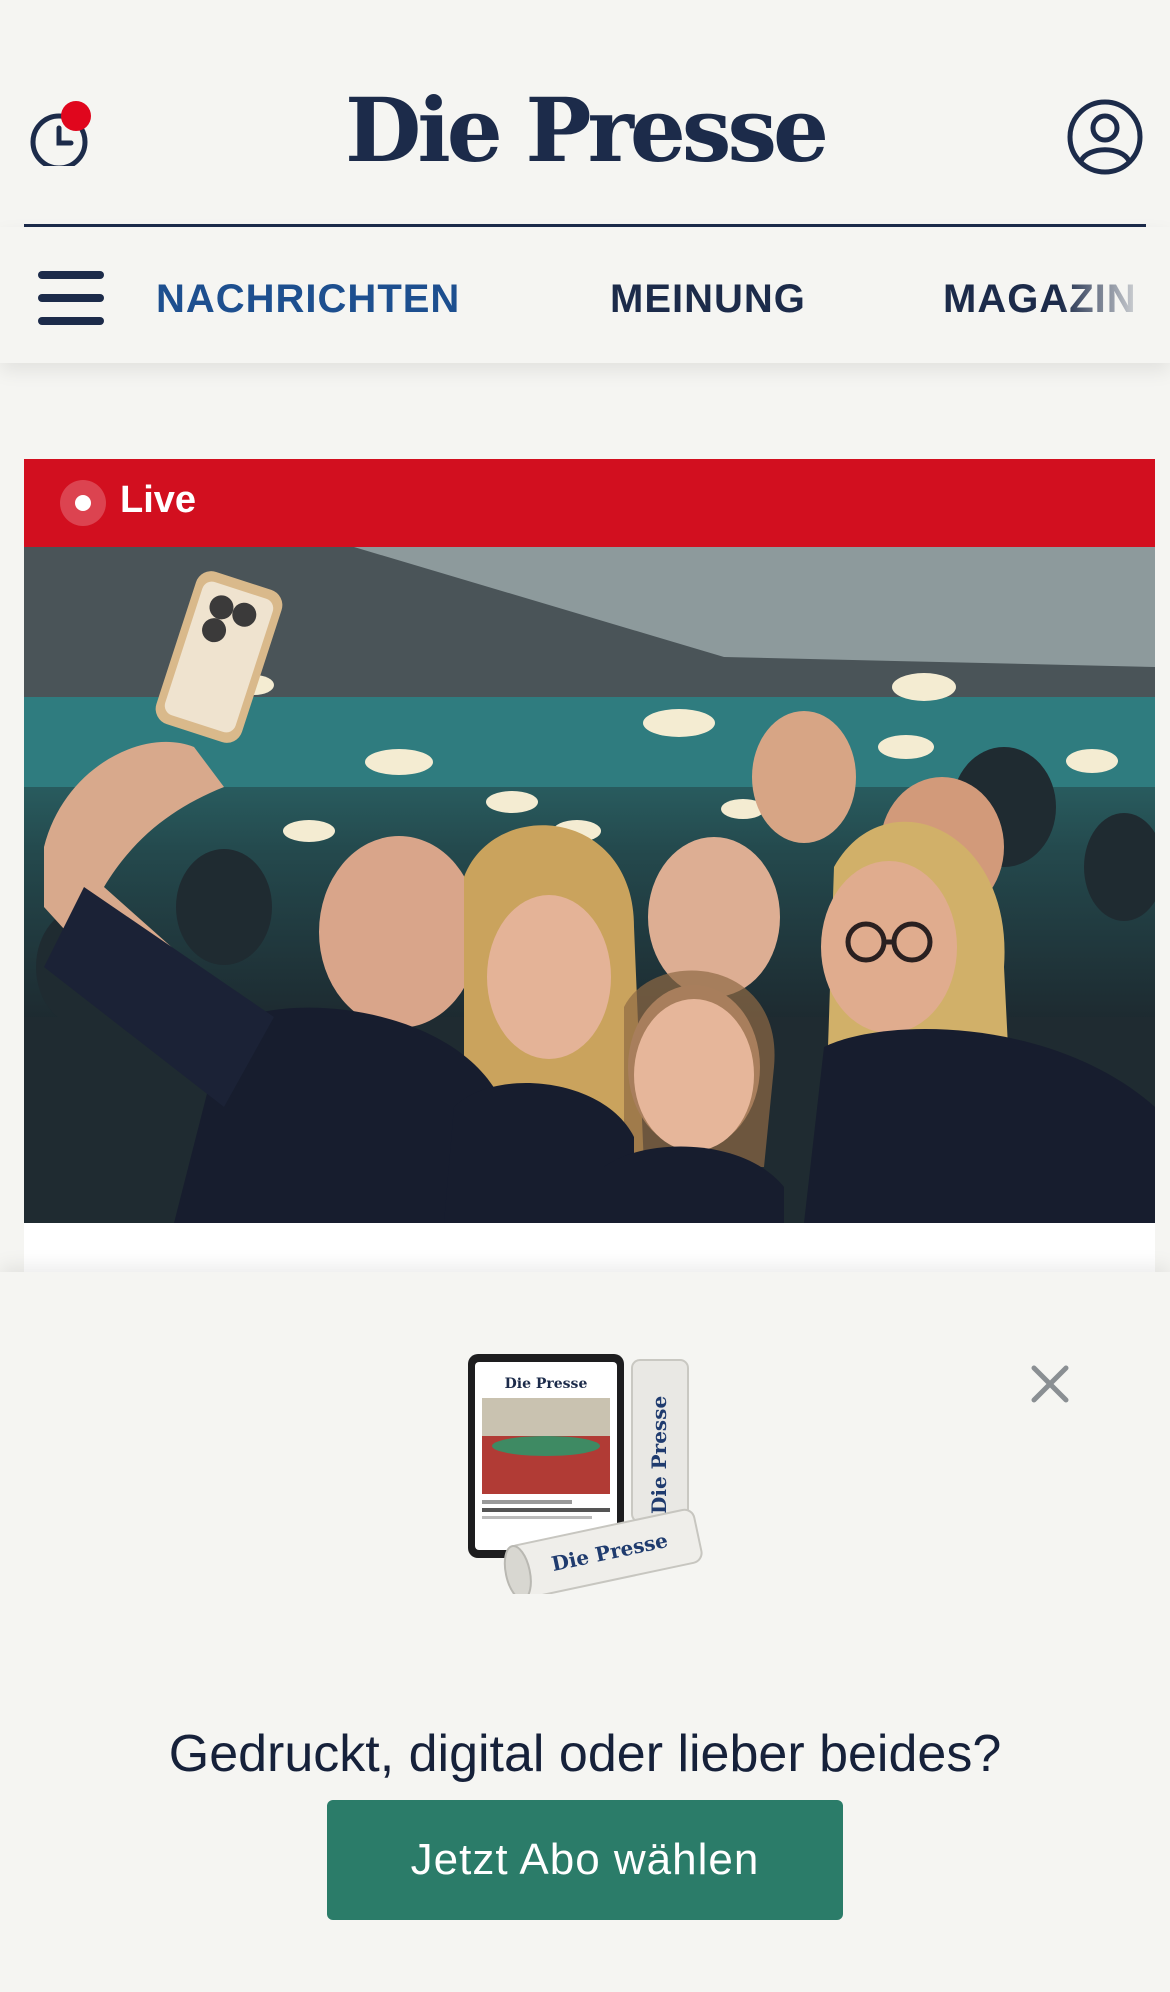 This screenshot has height=1992, width=1170. Describe the element at coordinates (546, 1384) in the screenshot. I see `promo-tablet-logo: Die Presse` at that location.